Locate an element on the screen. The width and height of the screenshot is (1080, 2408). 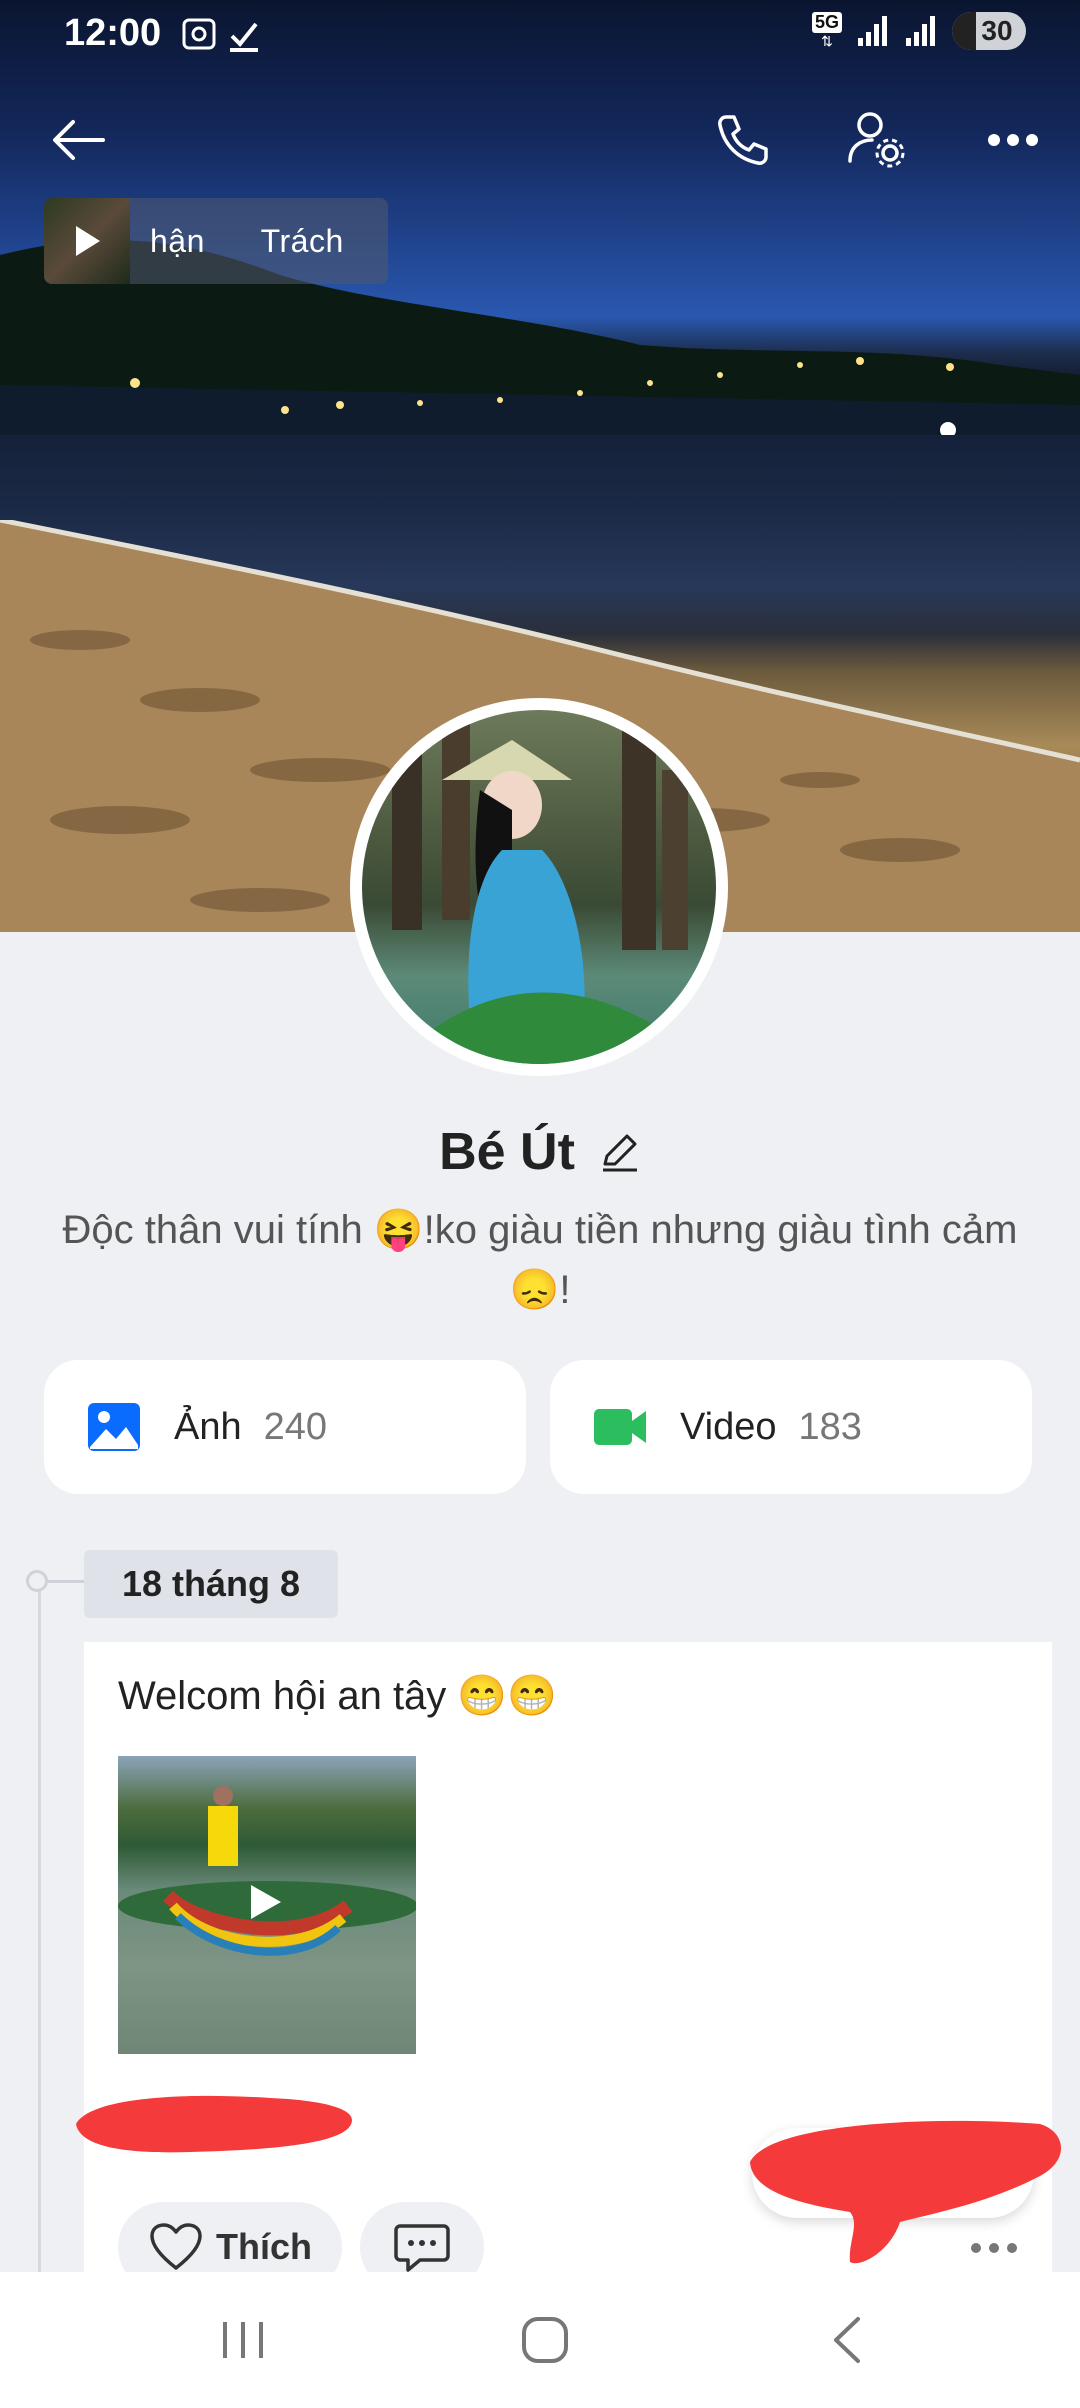
status-time: 12:00 is located at coordinates (113, 33).